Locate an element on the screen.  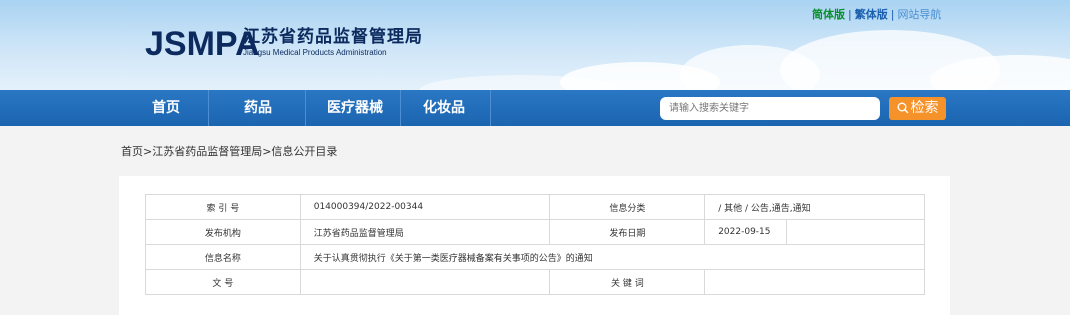
breadcrumb: 首页>江苏省药品监督管理局>信息公开目录 is located at coordinates (229, 152).